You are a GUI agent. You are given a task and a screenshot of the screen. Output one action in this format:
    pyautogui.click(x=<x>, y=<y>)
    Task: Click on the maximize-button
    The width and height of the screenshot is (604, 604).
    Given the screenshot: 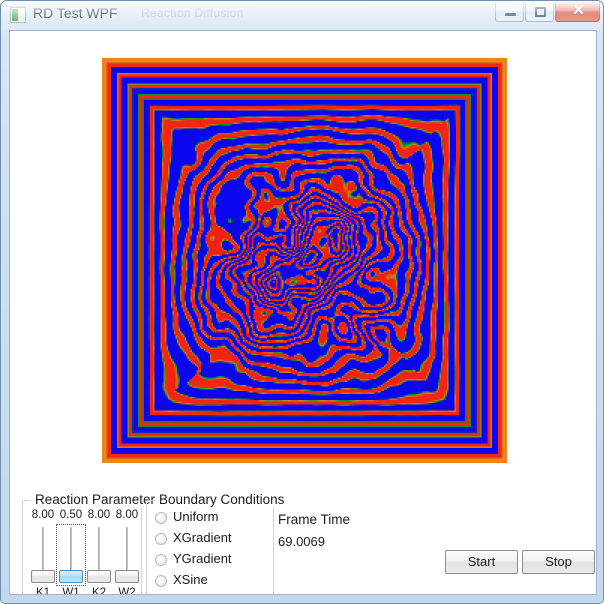 What is the action you would take?
    pyautogui.click(x=539, y=12)
    